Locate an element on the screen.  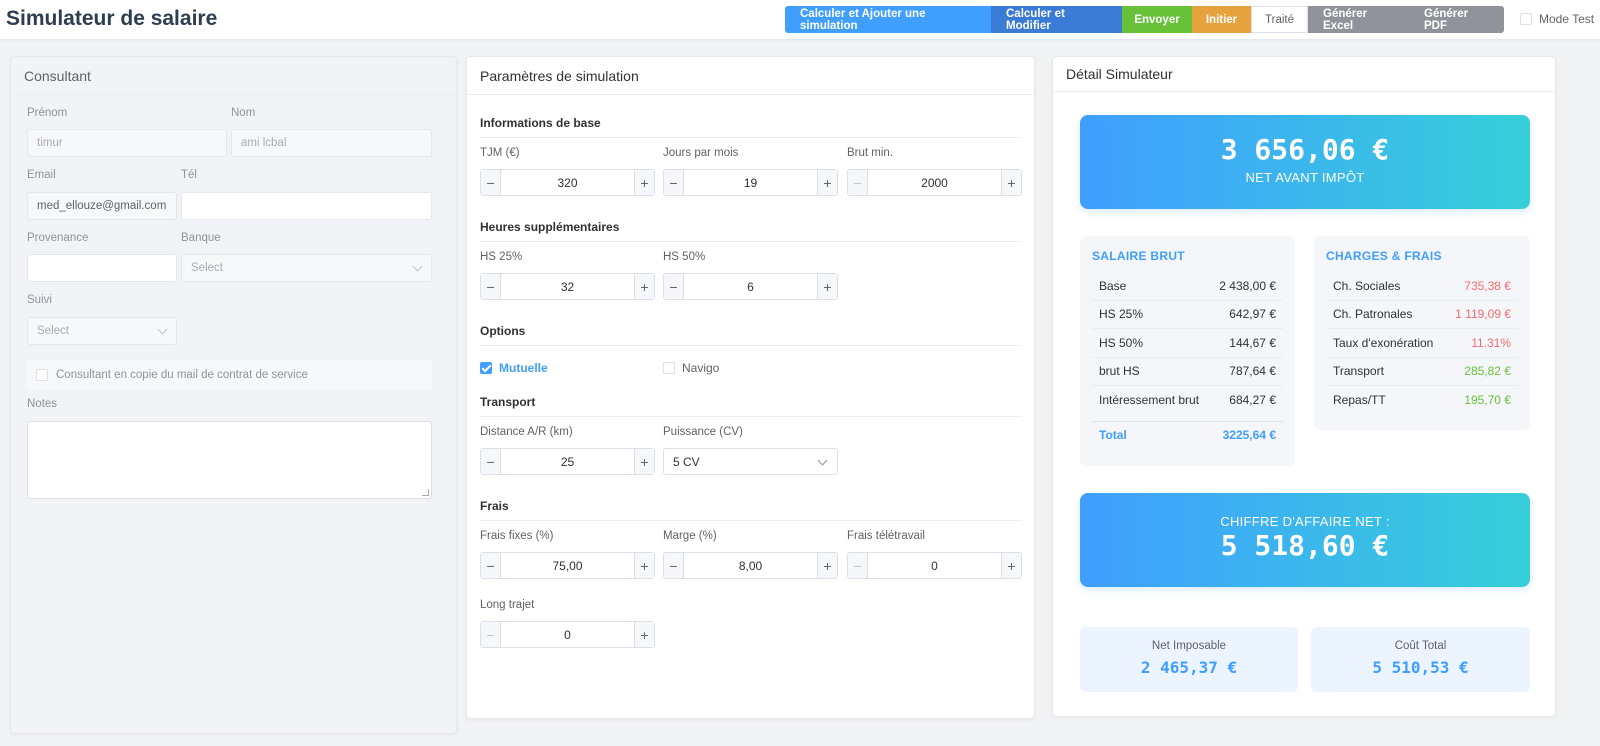
jours-label: Jours par mois is located at coordinates (701, 153).